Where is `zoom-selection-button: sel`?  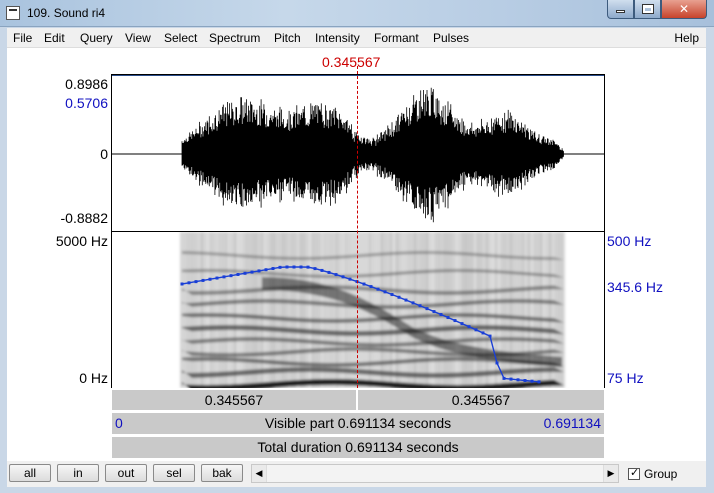
zoom-selection-button: sel is located at coordinates (174, 473).